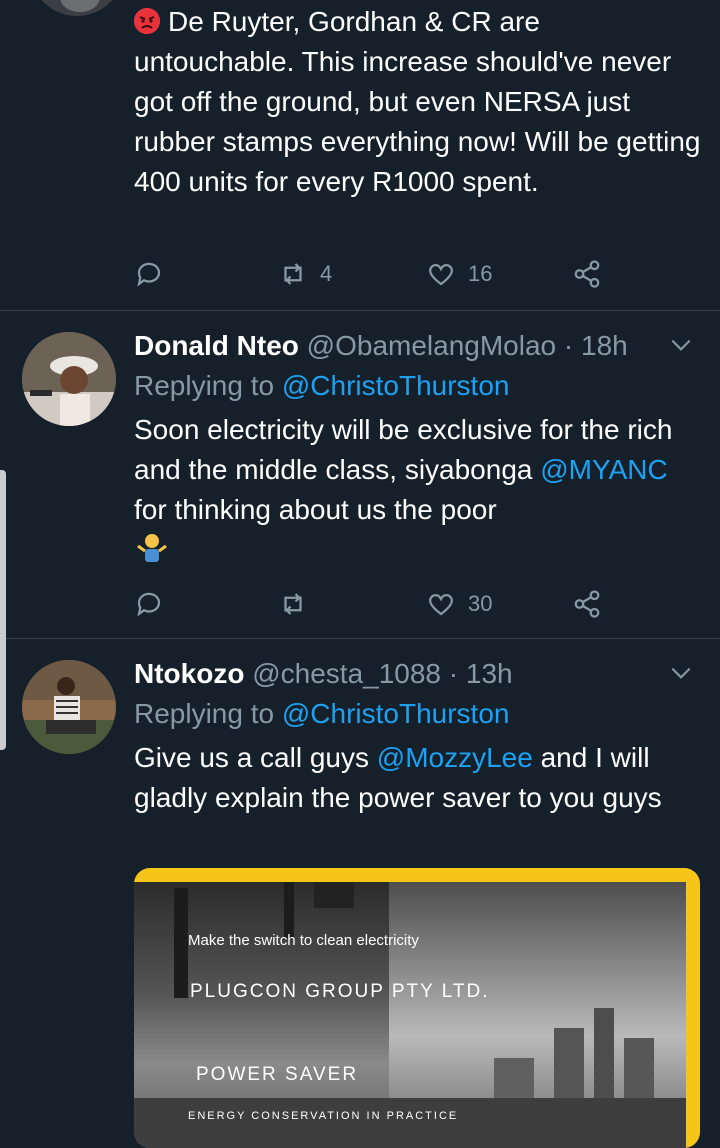 Image resolution: width=720 pixels, height=1148 pixels. I want to click on tweet-1-actions: 4 16, so click(374, 274).